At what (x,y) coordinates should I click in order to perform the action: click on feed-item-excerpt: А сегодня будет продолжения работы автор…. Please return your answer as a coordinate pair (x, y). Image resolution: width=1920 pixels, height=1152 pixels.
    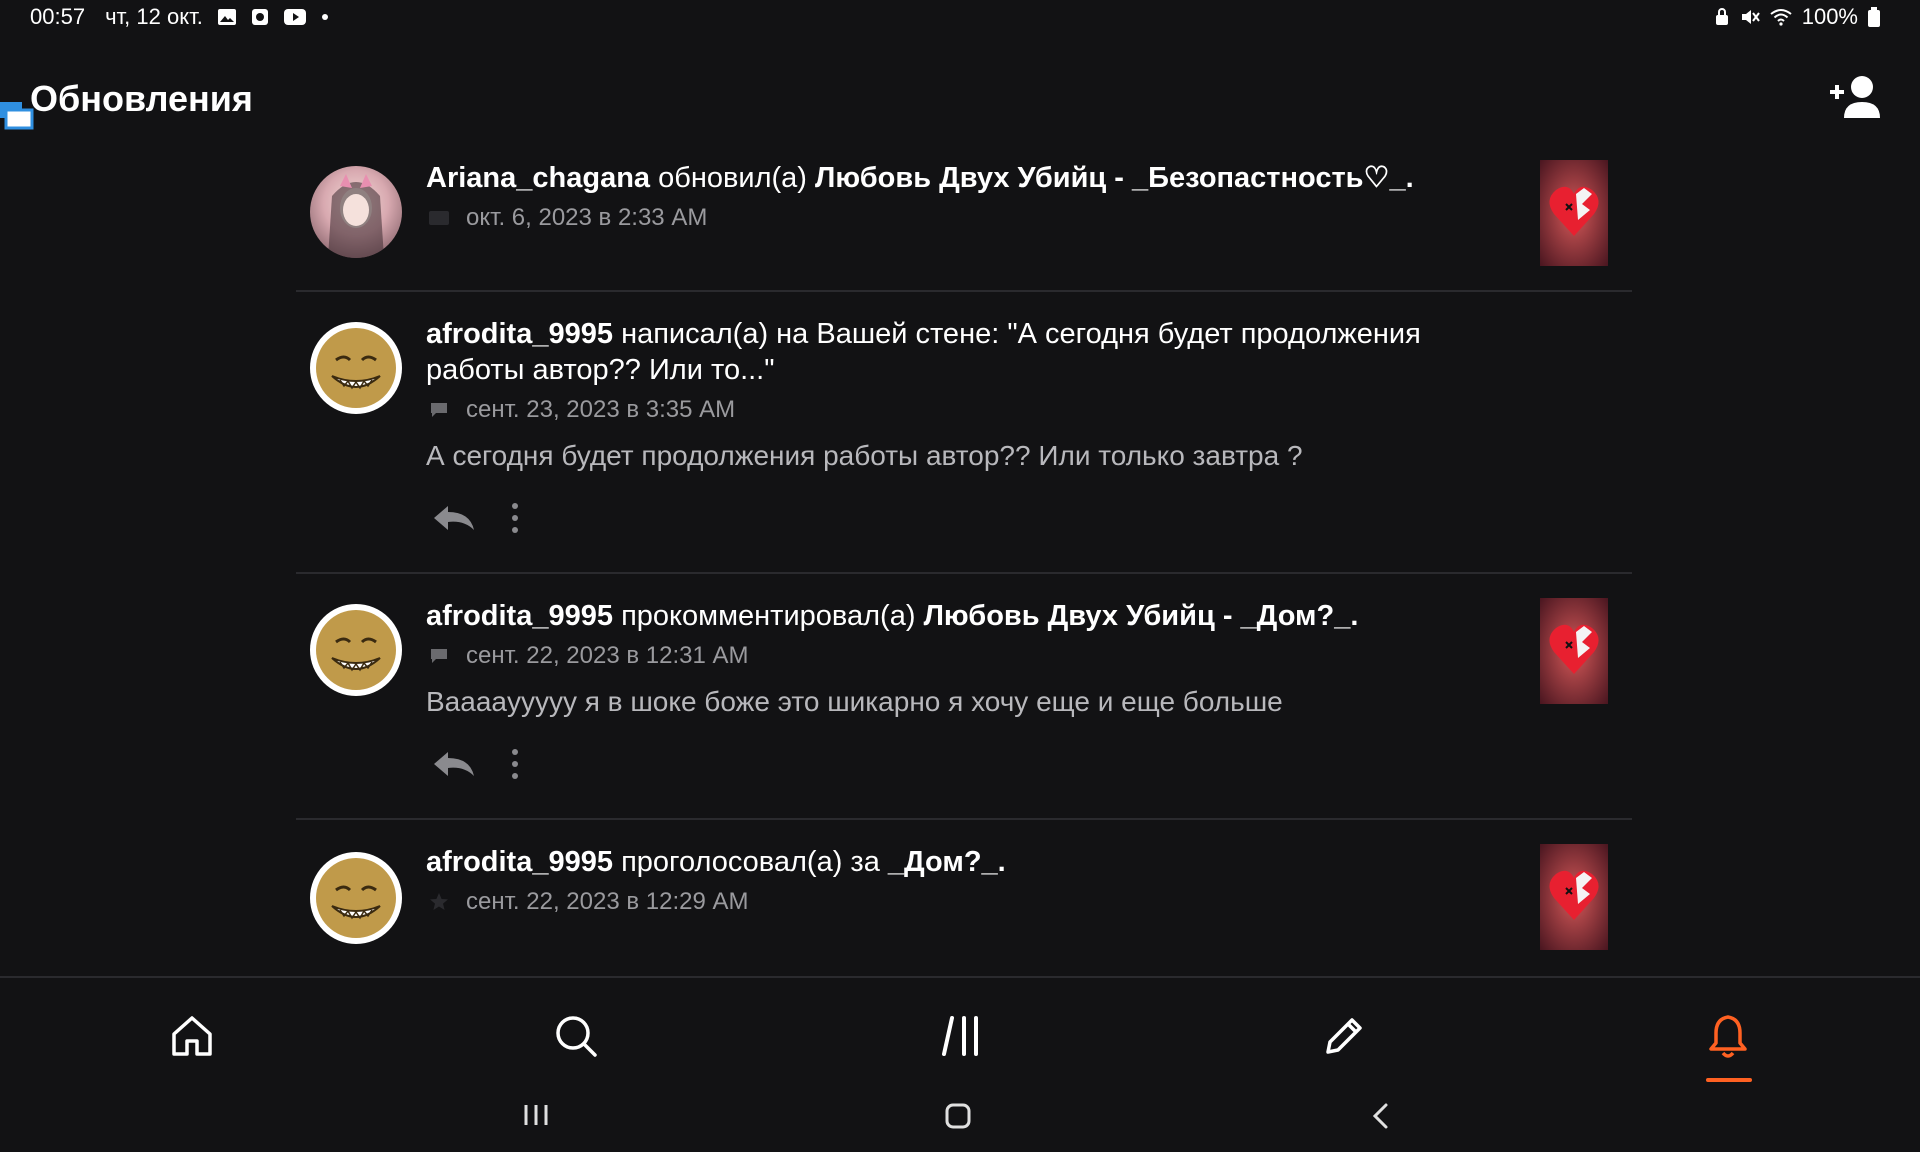
    Looking at the image, I should click on (864, 455).